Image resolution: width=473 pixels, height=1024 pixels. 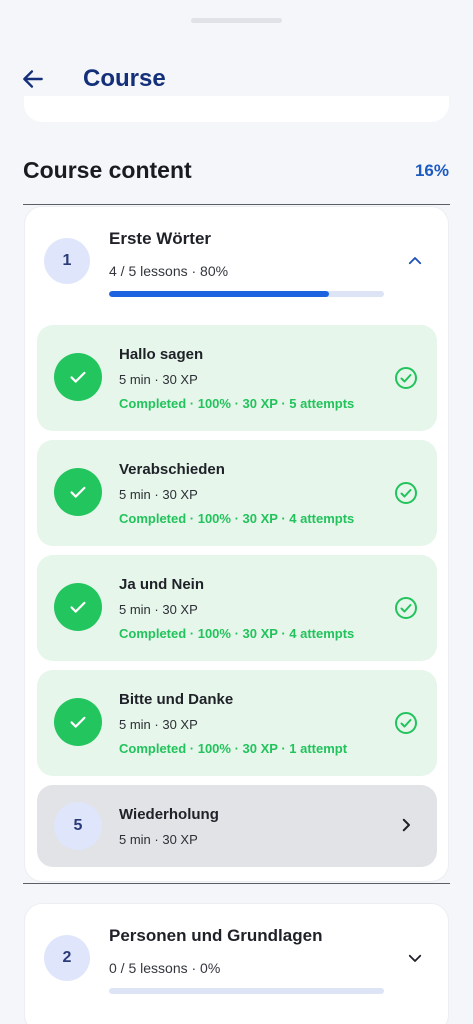 What do you see at coordinates (219, 294) in the screenshot?
I see `module-progress-fill` at bounding box center [219, 294].